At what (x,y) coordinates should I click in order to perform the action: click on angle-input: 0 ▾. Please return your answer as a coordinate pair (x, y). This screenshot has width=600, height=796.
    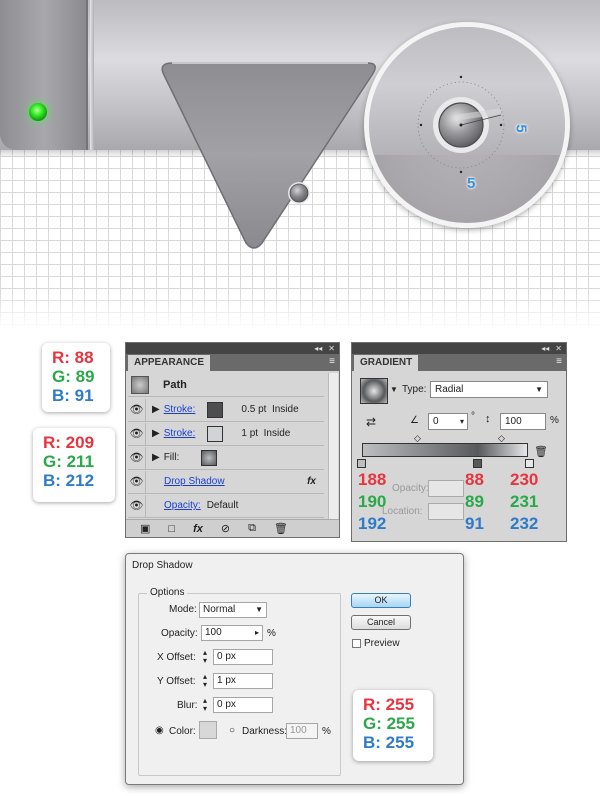
    Looking at the image, I should click on (448, 421).